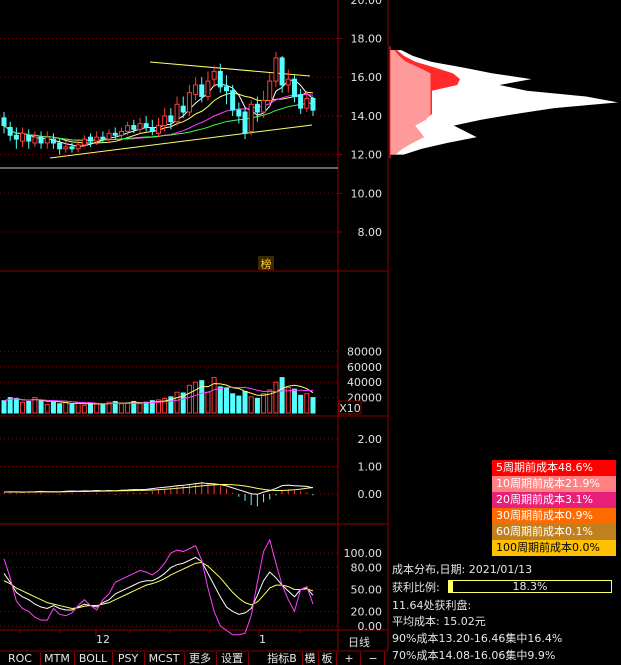 This screenshot has height=665, width=621. I want to click on price-tick-label-1: 18.00, so click(367, 39).